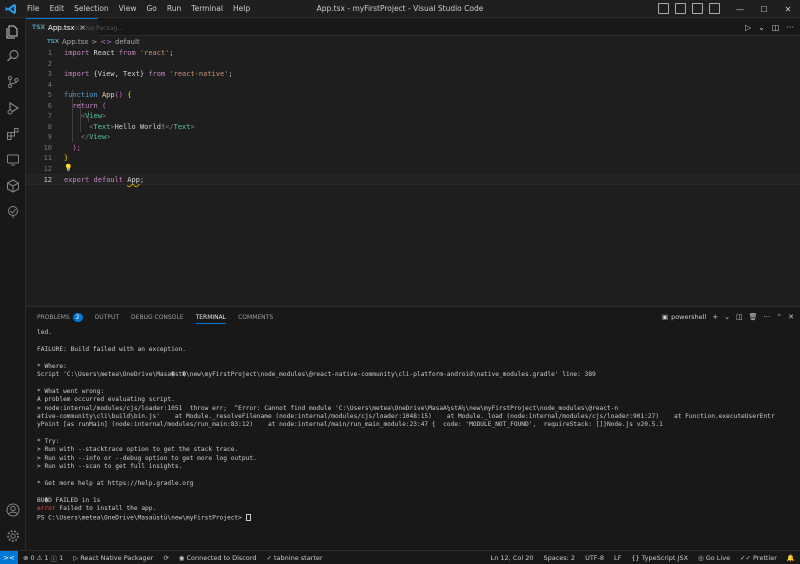  Describe the element at coordinates (210, 317) in the screenshot. I see `tab-terminal: TERMINAL` at that location.